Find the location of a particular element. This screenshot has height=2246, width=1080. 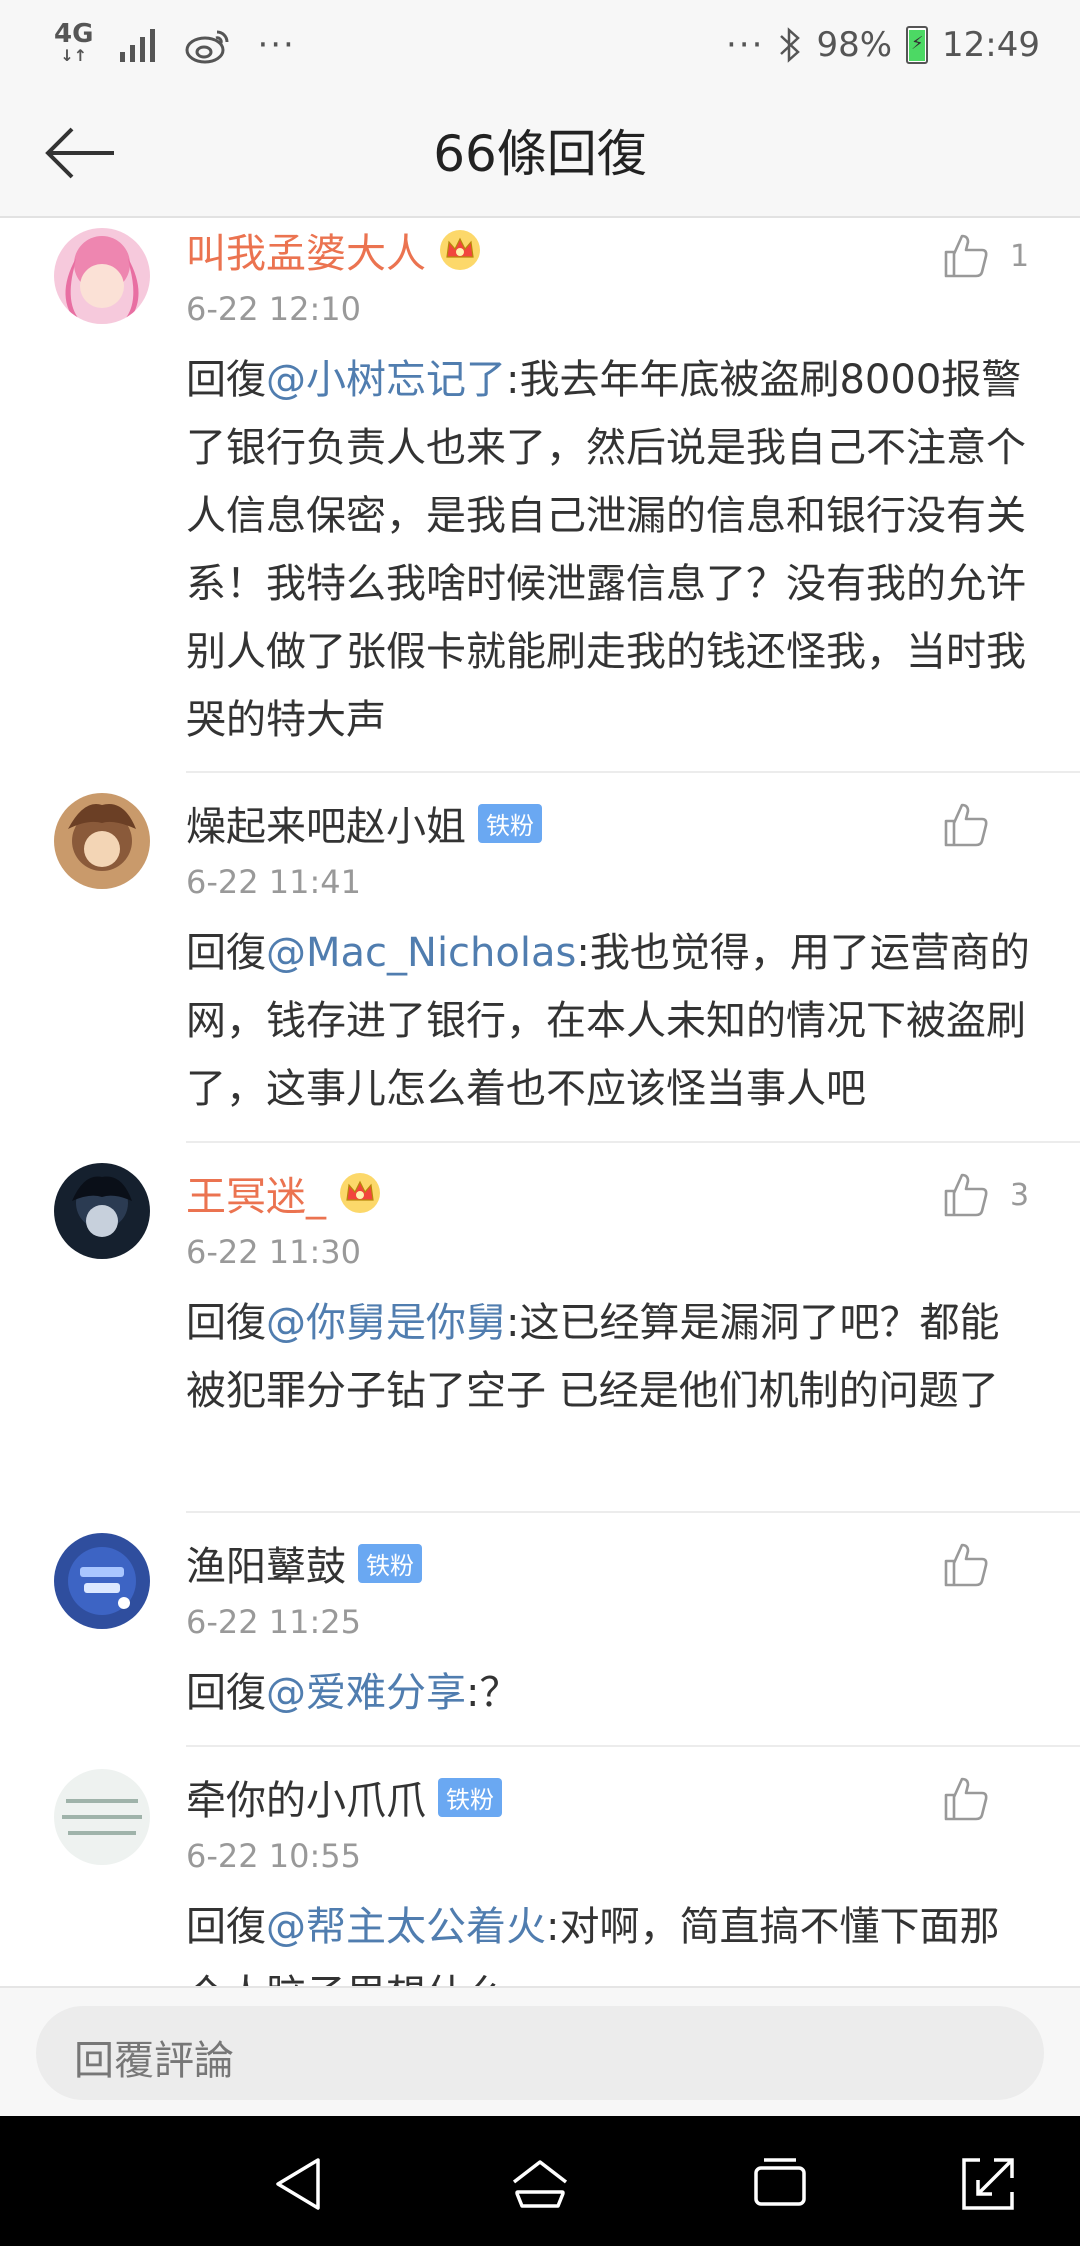

comment-time: 6-22 10:55 is located at coordinates (274, 1856).